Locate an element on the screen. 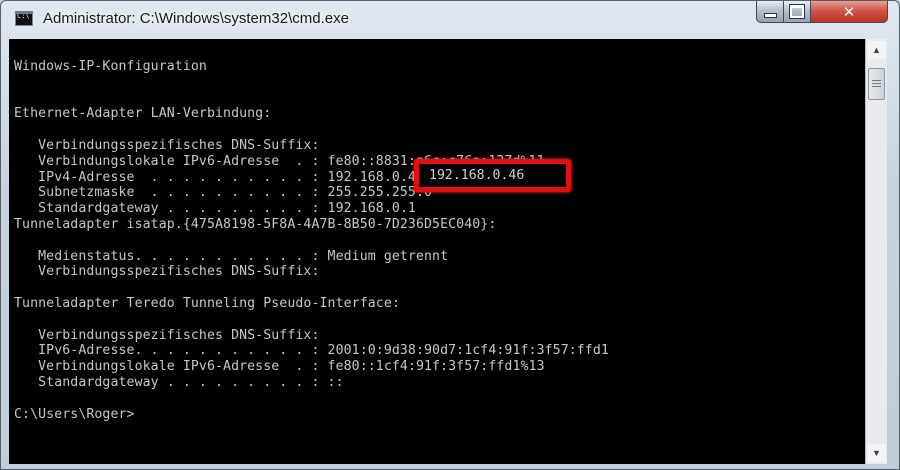 The height and width of the screenshot is (470, 900). arrow-down-icon: ▼ is located at coordinates (876, 453).